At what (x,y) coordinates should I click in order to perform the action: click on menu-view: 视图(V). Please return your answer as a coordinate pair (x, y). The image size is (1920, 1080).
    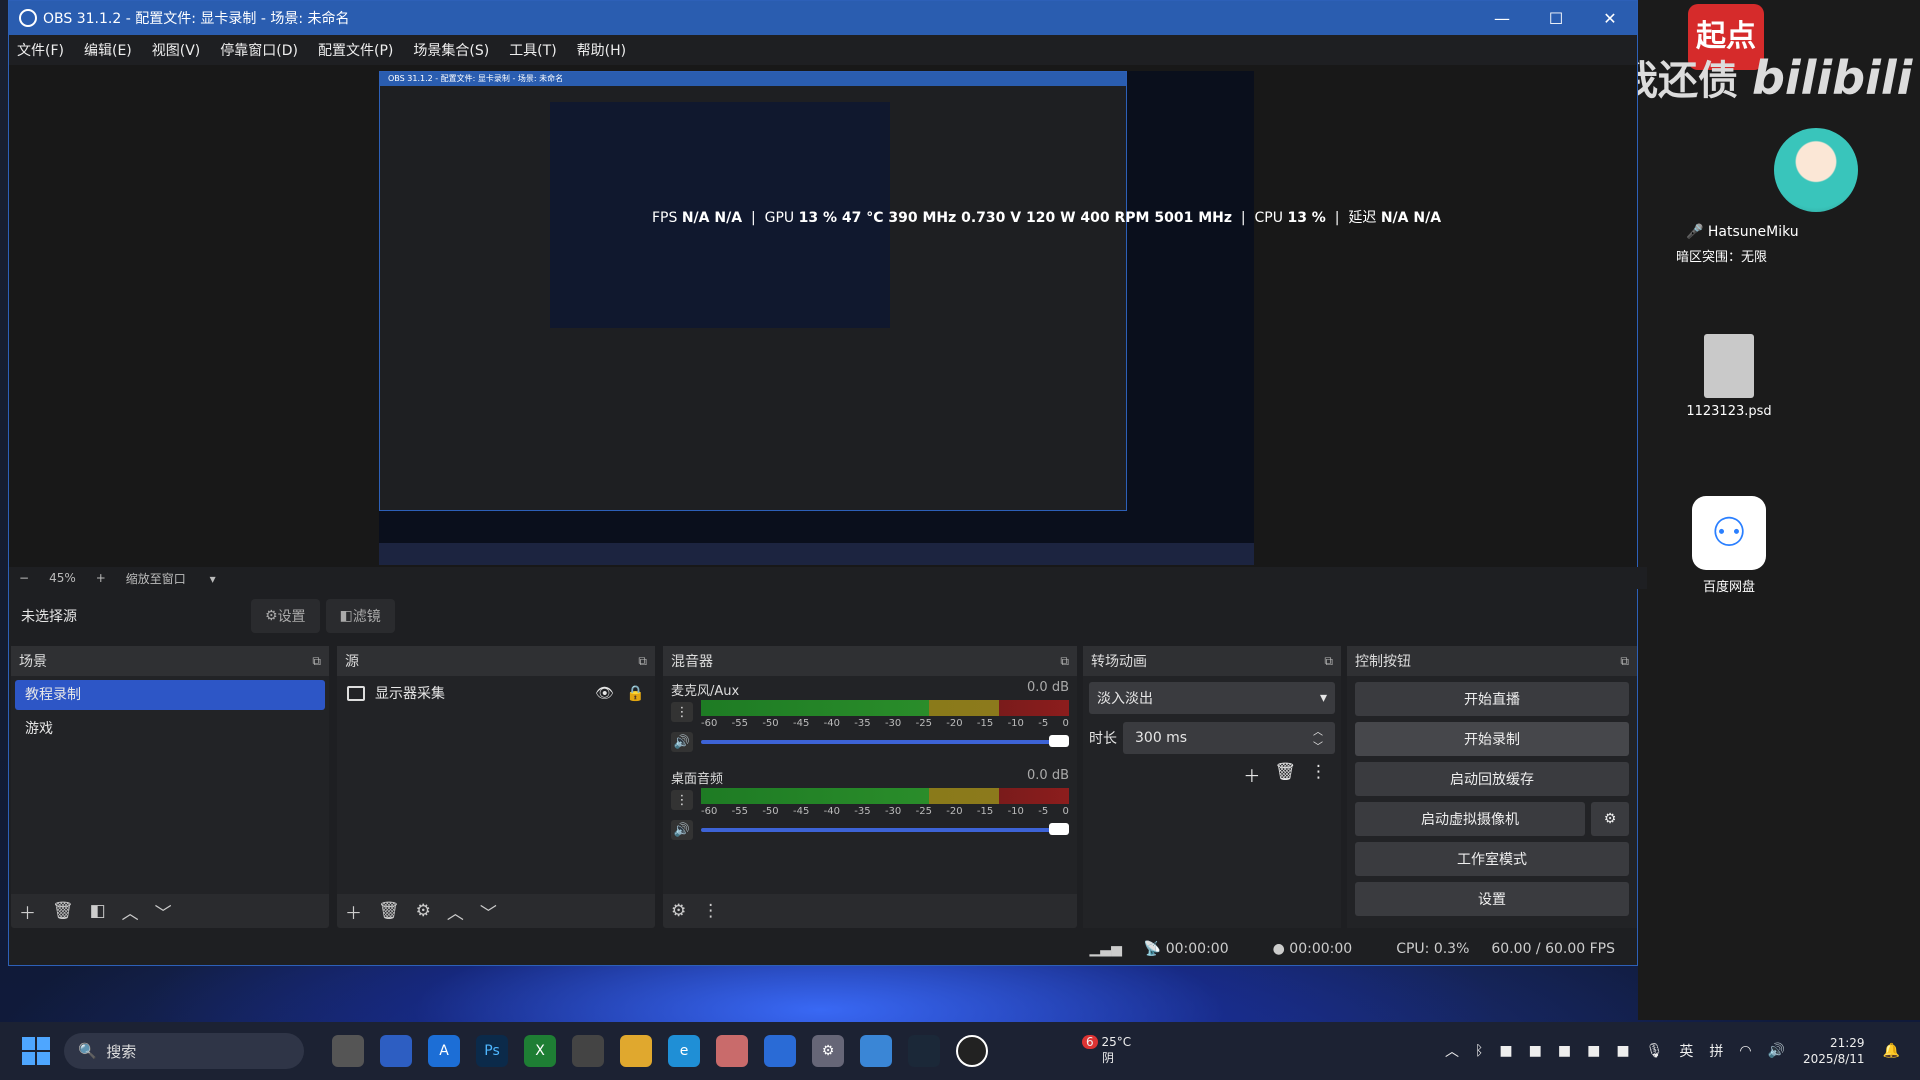
    Looking at the image, I should click on (176, 50).